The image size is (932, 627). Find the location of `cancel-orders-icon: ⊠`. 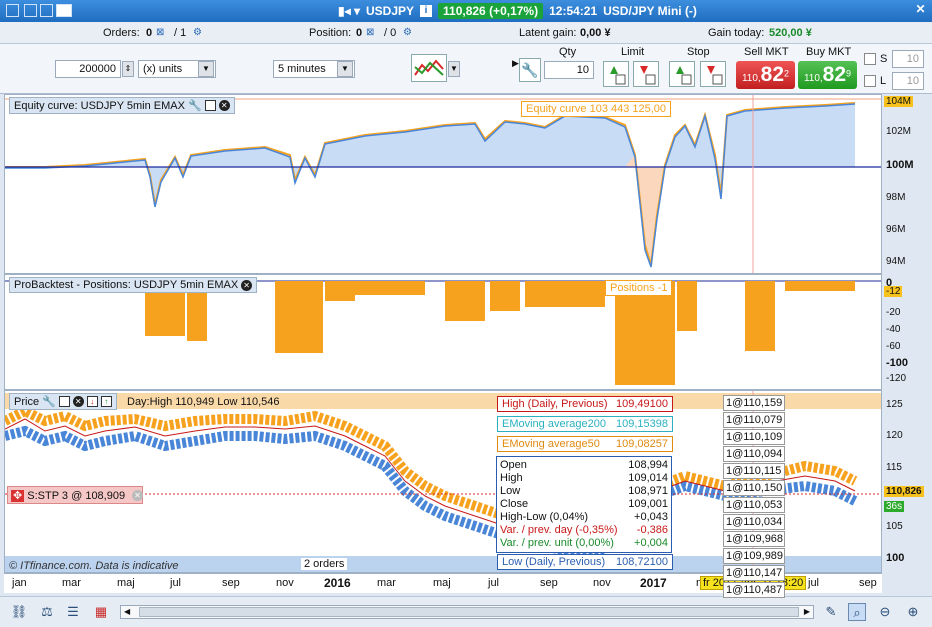

cancel-orders-icon: ⊠ is located at coordinates (160, 32).